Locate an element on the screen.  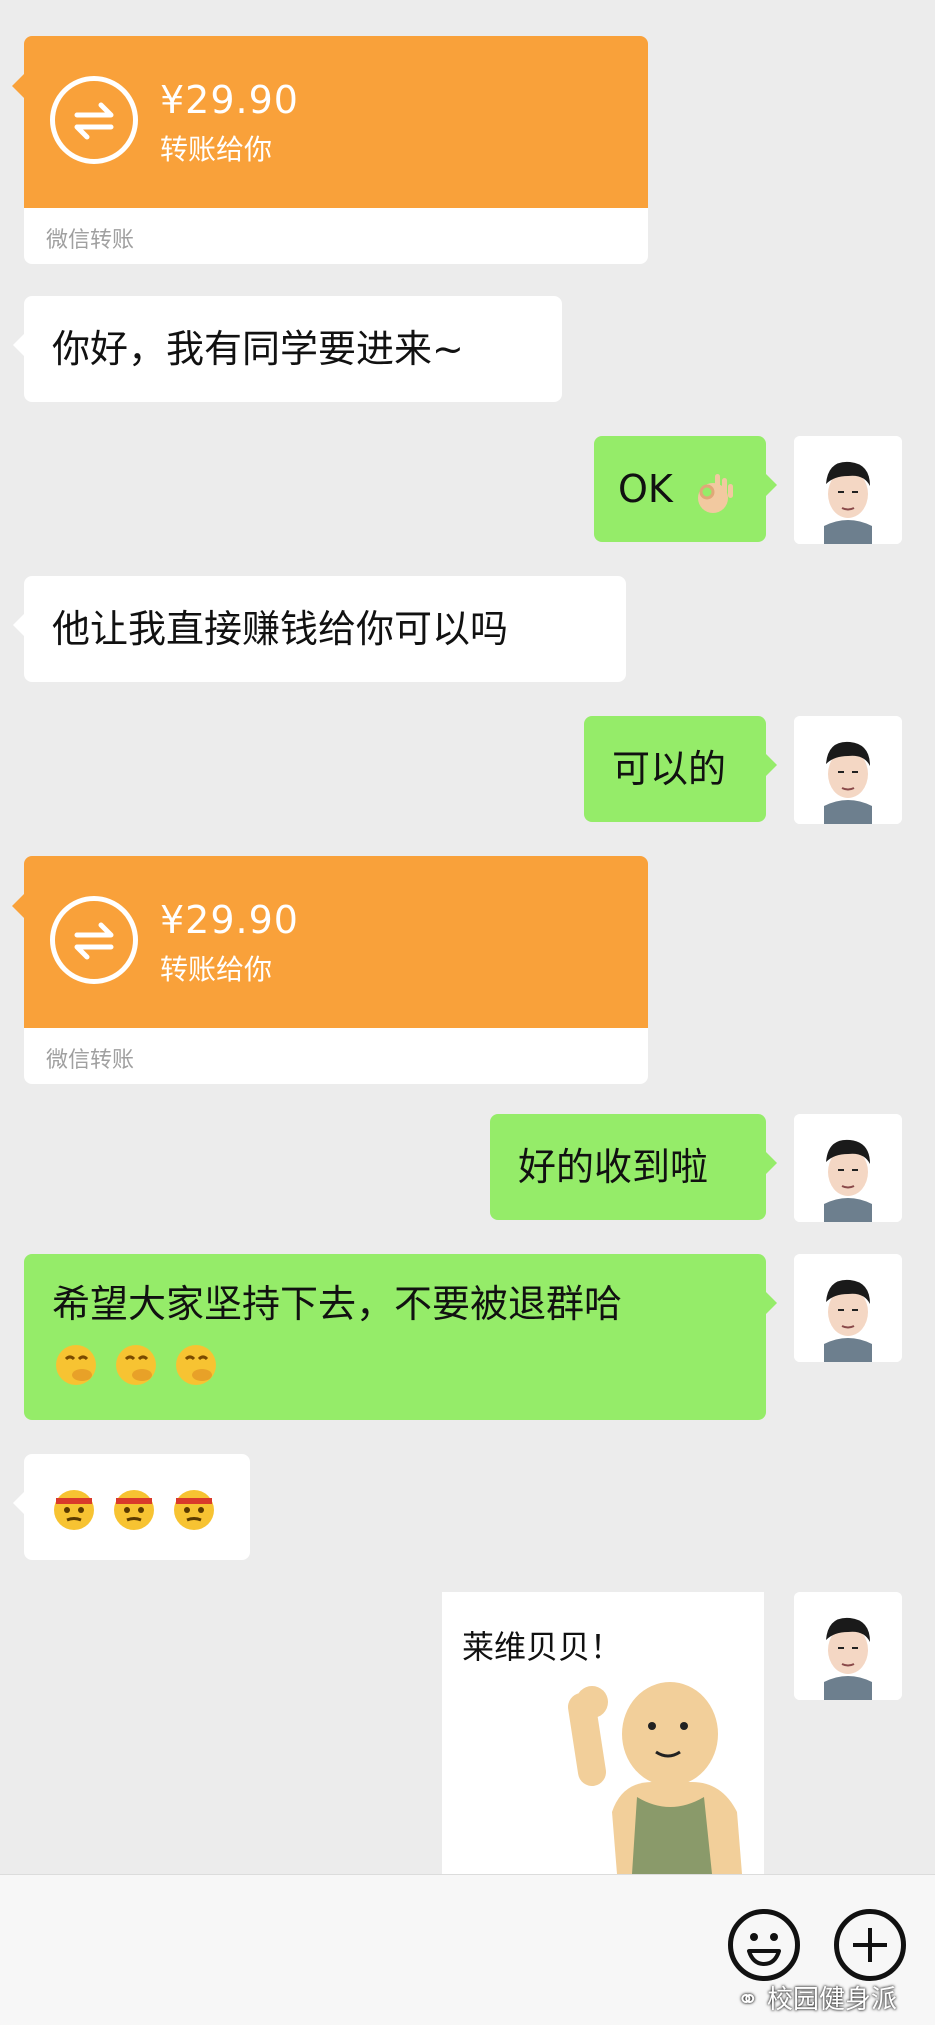
sticker-message: 莱维贝贝！ is located at coordinates (603, 1733).